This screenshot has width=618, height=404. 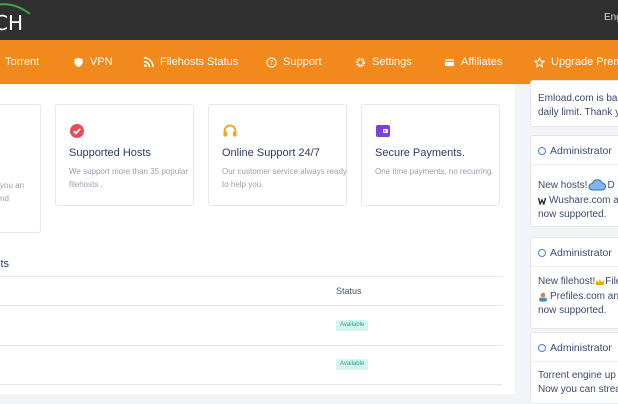 I want to click on nav-item-torrent: Torrent, so click(x=22, y=62).